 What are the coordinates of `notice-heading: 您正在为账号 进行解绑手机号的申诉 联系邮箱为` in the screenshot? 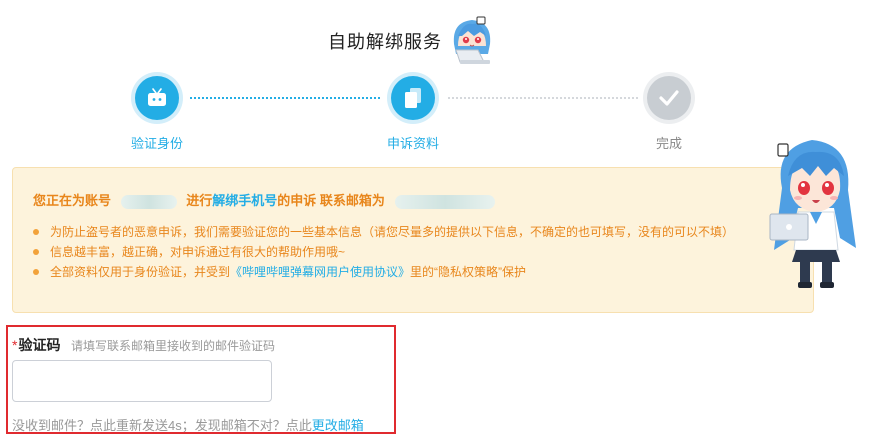 It's located at (264, 199).